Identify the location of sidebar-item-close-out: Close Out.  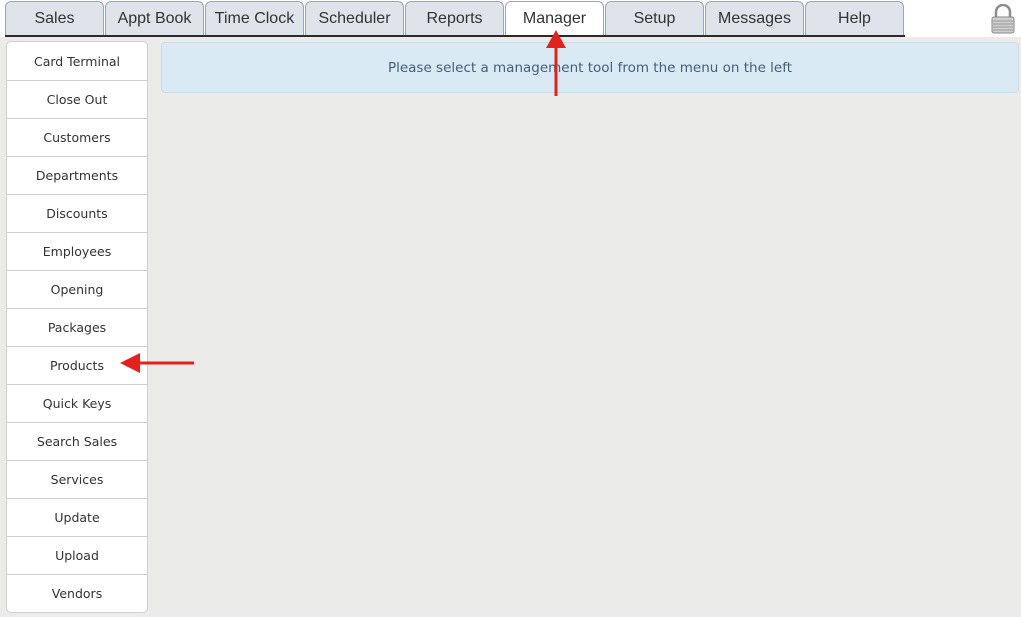
(77, 99).